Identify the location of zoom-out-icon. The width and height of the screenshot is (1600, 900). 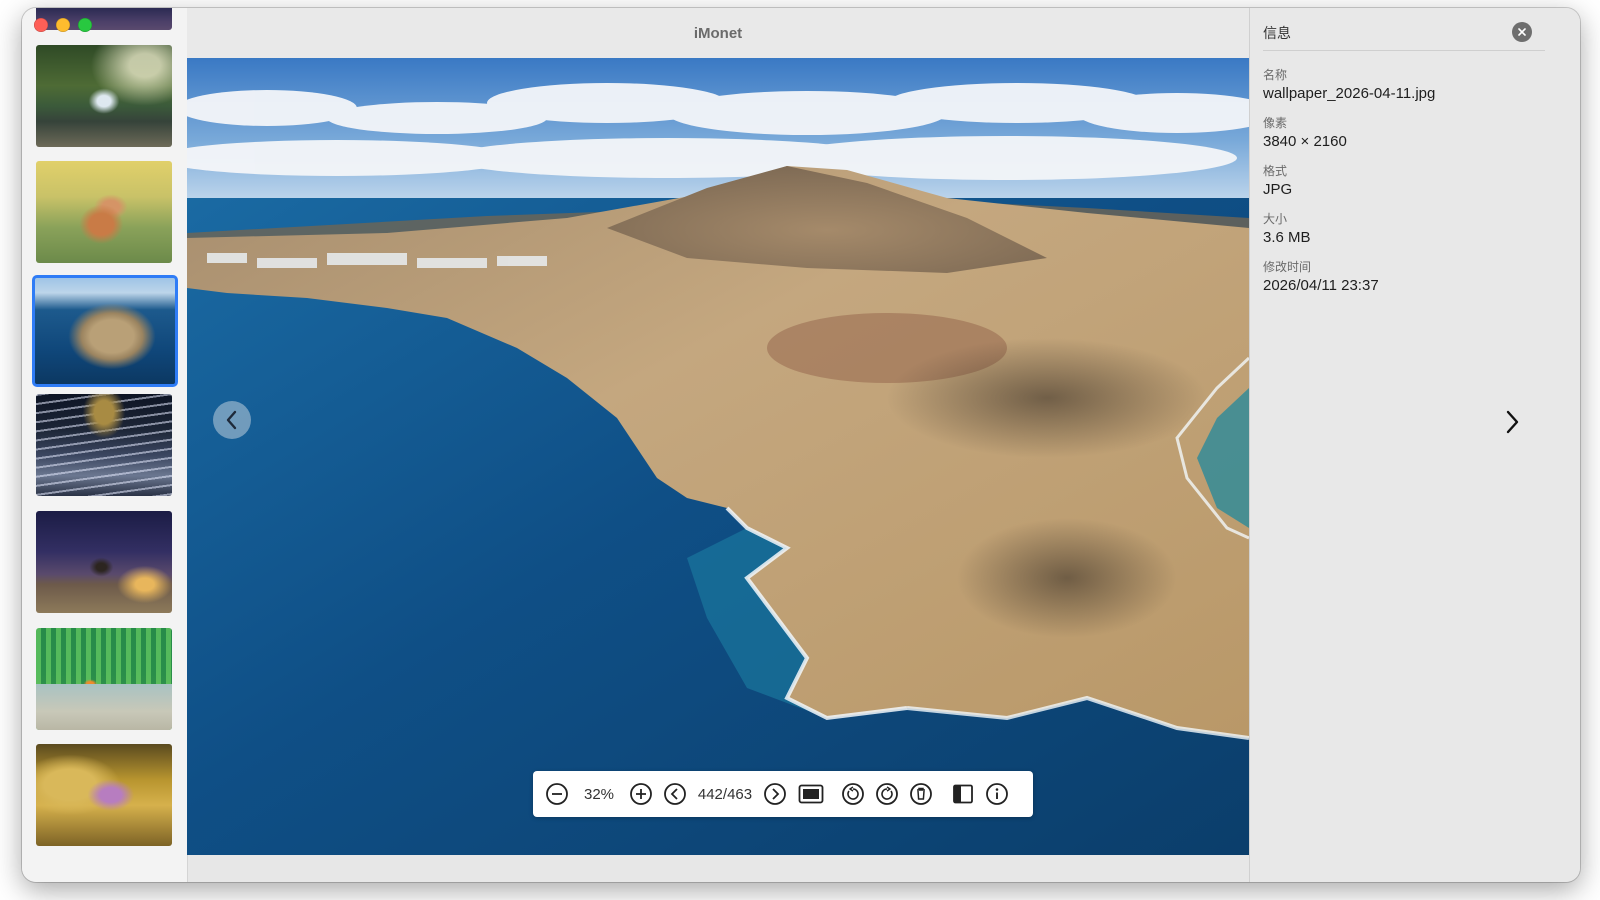
(557, 794).